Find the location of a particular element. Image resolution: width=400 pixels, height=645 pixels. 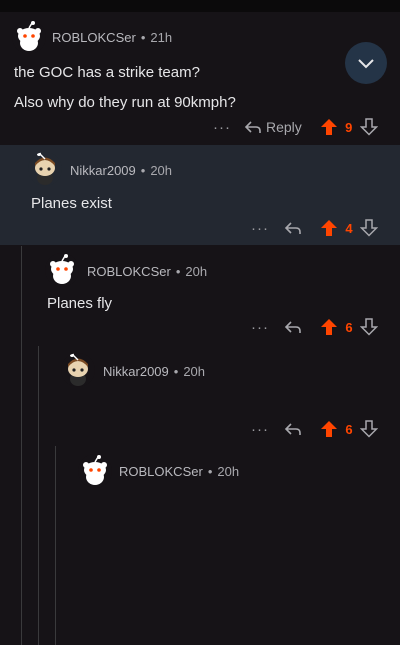

chevron-down-icon is located at coordinates (366, 64).